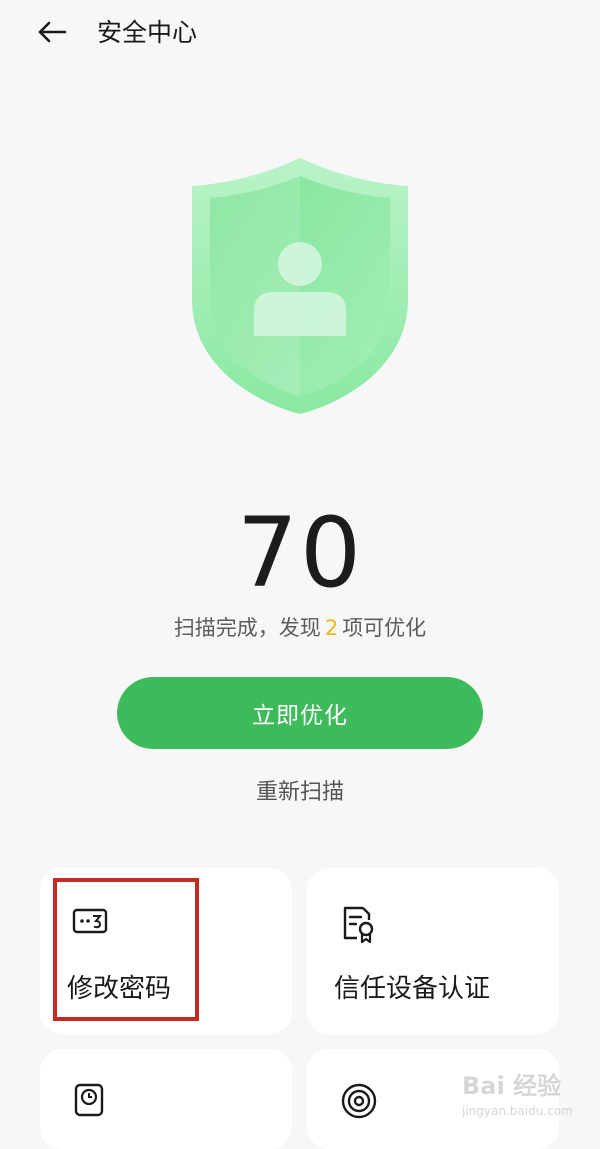 The height and width of the screenshot is (1149, 600). Describe the element at coordinates (331, 628) in the screenshot. I see `optimizable-count: 2` at that location.